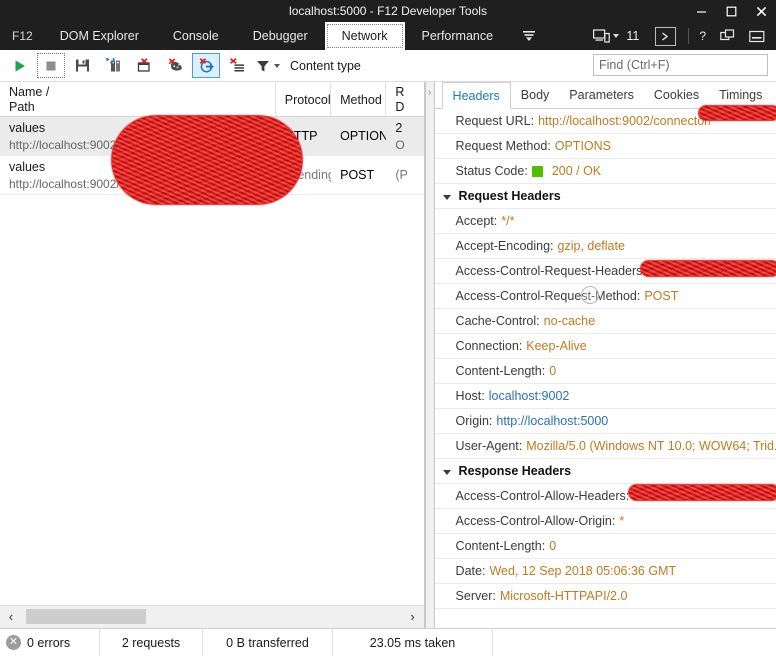 The width and height of the screenshot is (776, 656). Describe the element at coordinates (495, 121) in the screenshot. I see `detail-key: Request URL:` at that location.